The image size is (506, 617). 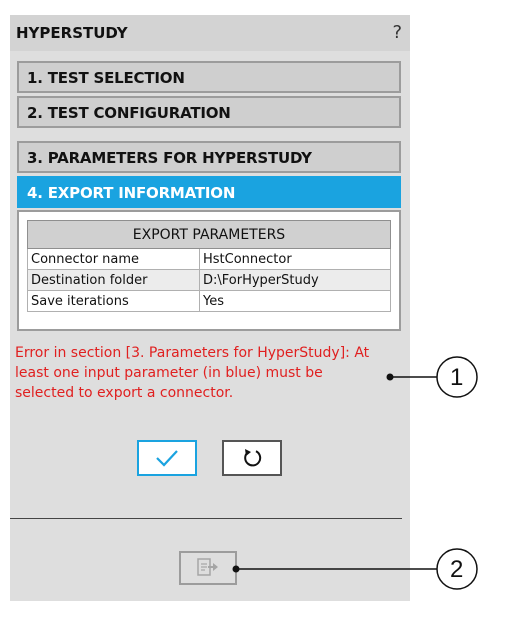 I want to click on param-key: Destination folder, so click(x=113, y=280).